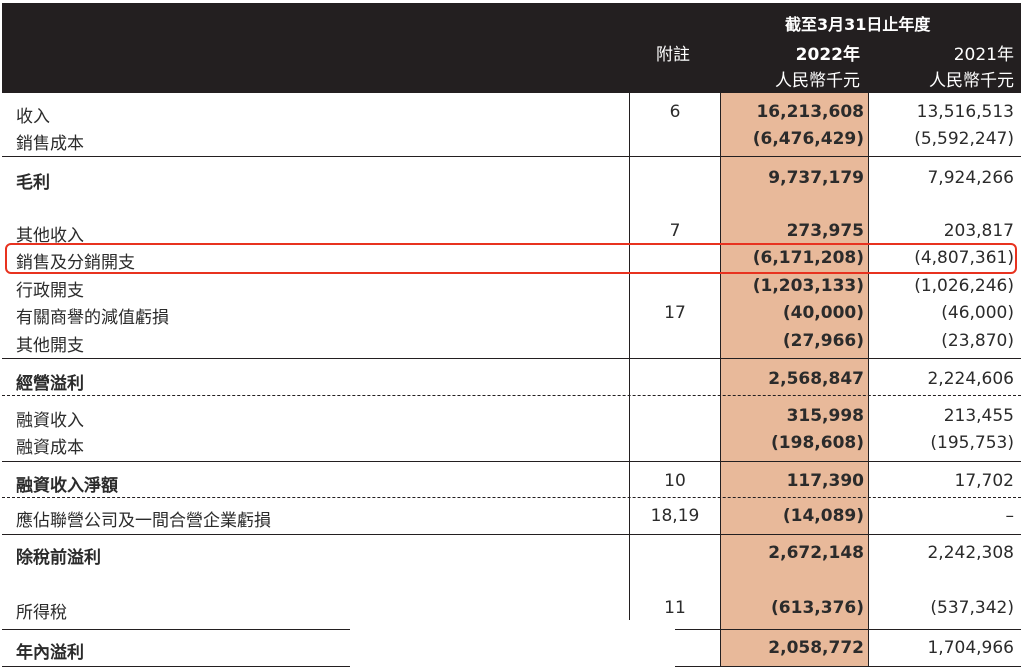  What do you see at coordinates (823, 516) in the screenshot?
I see `row-current-value: (14,089)` at bounding box center [823, 516].